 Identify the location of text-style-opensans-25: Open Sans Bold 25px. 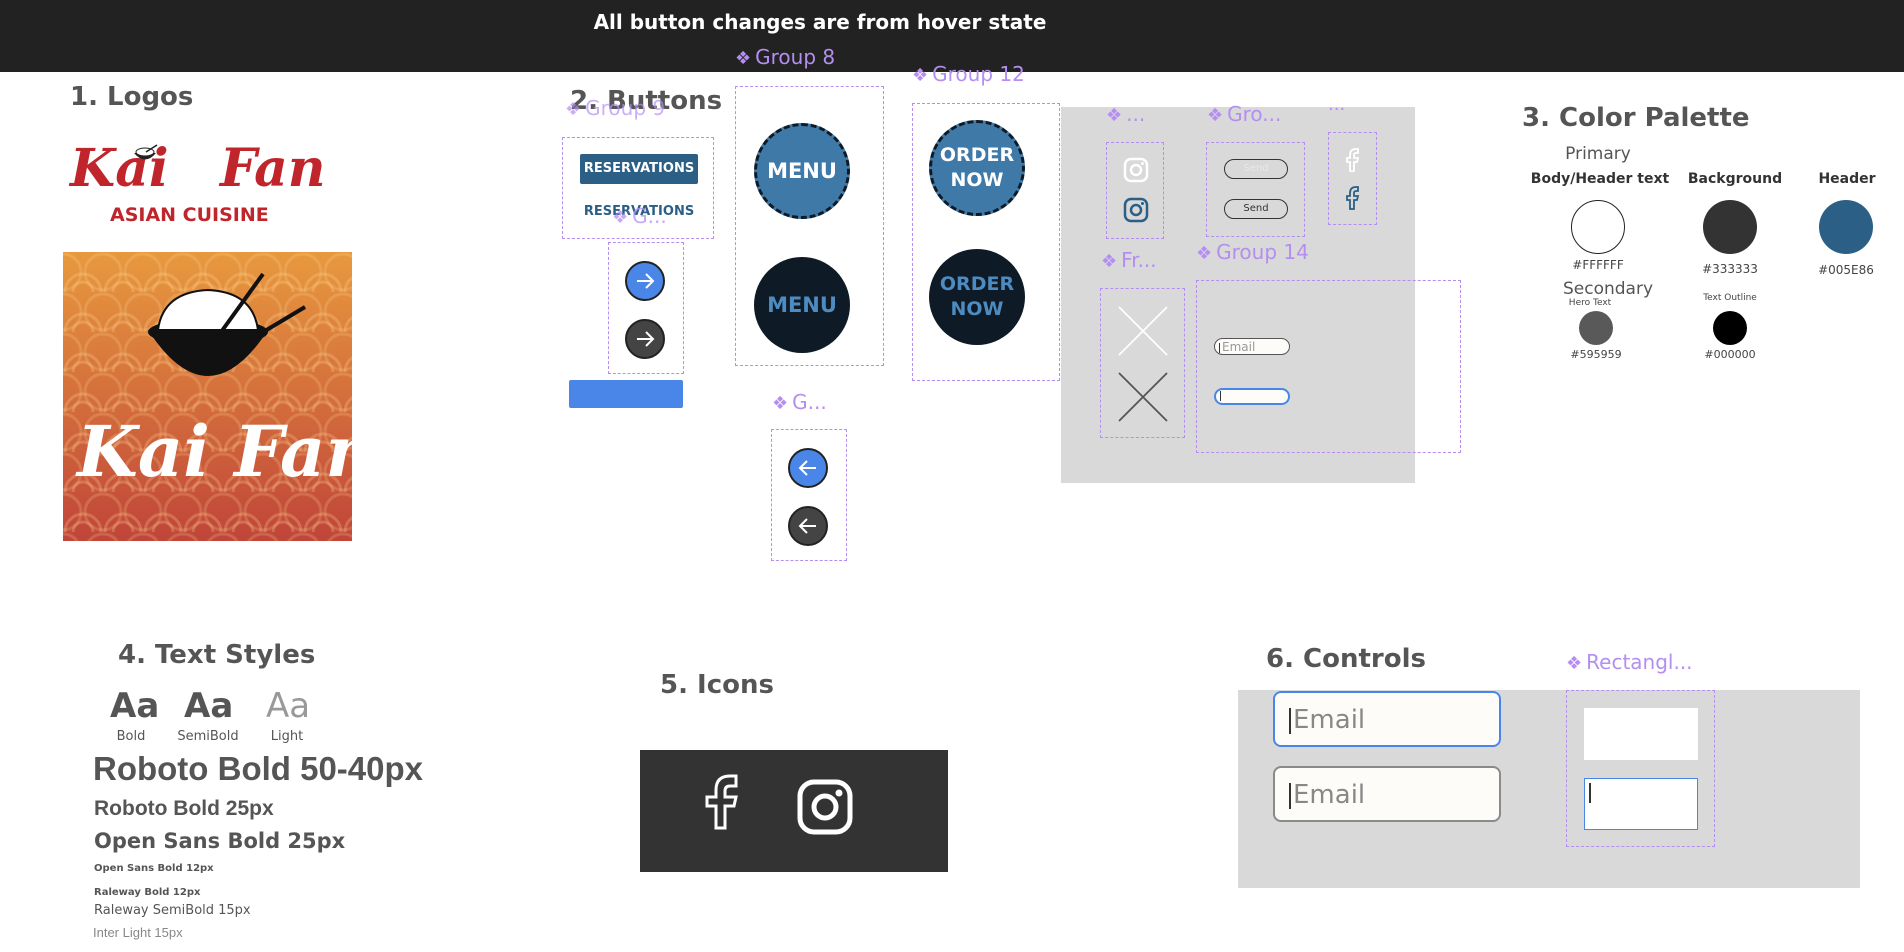
(220, 841).